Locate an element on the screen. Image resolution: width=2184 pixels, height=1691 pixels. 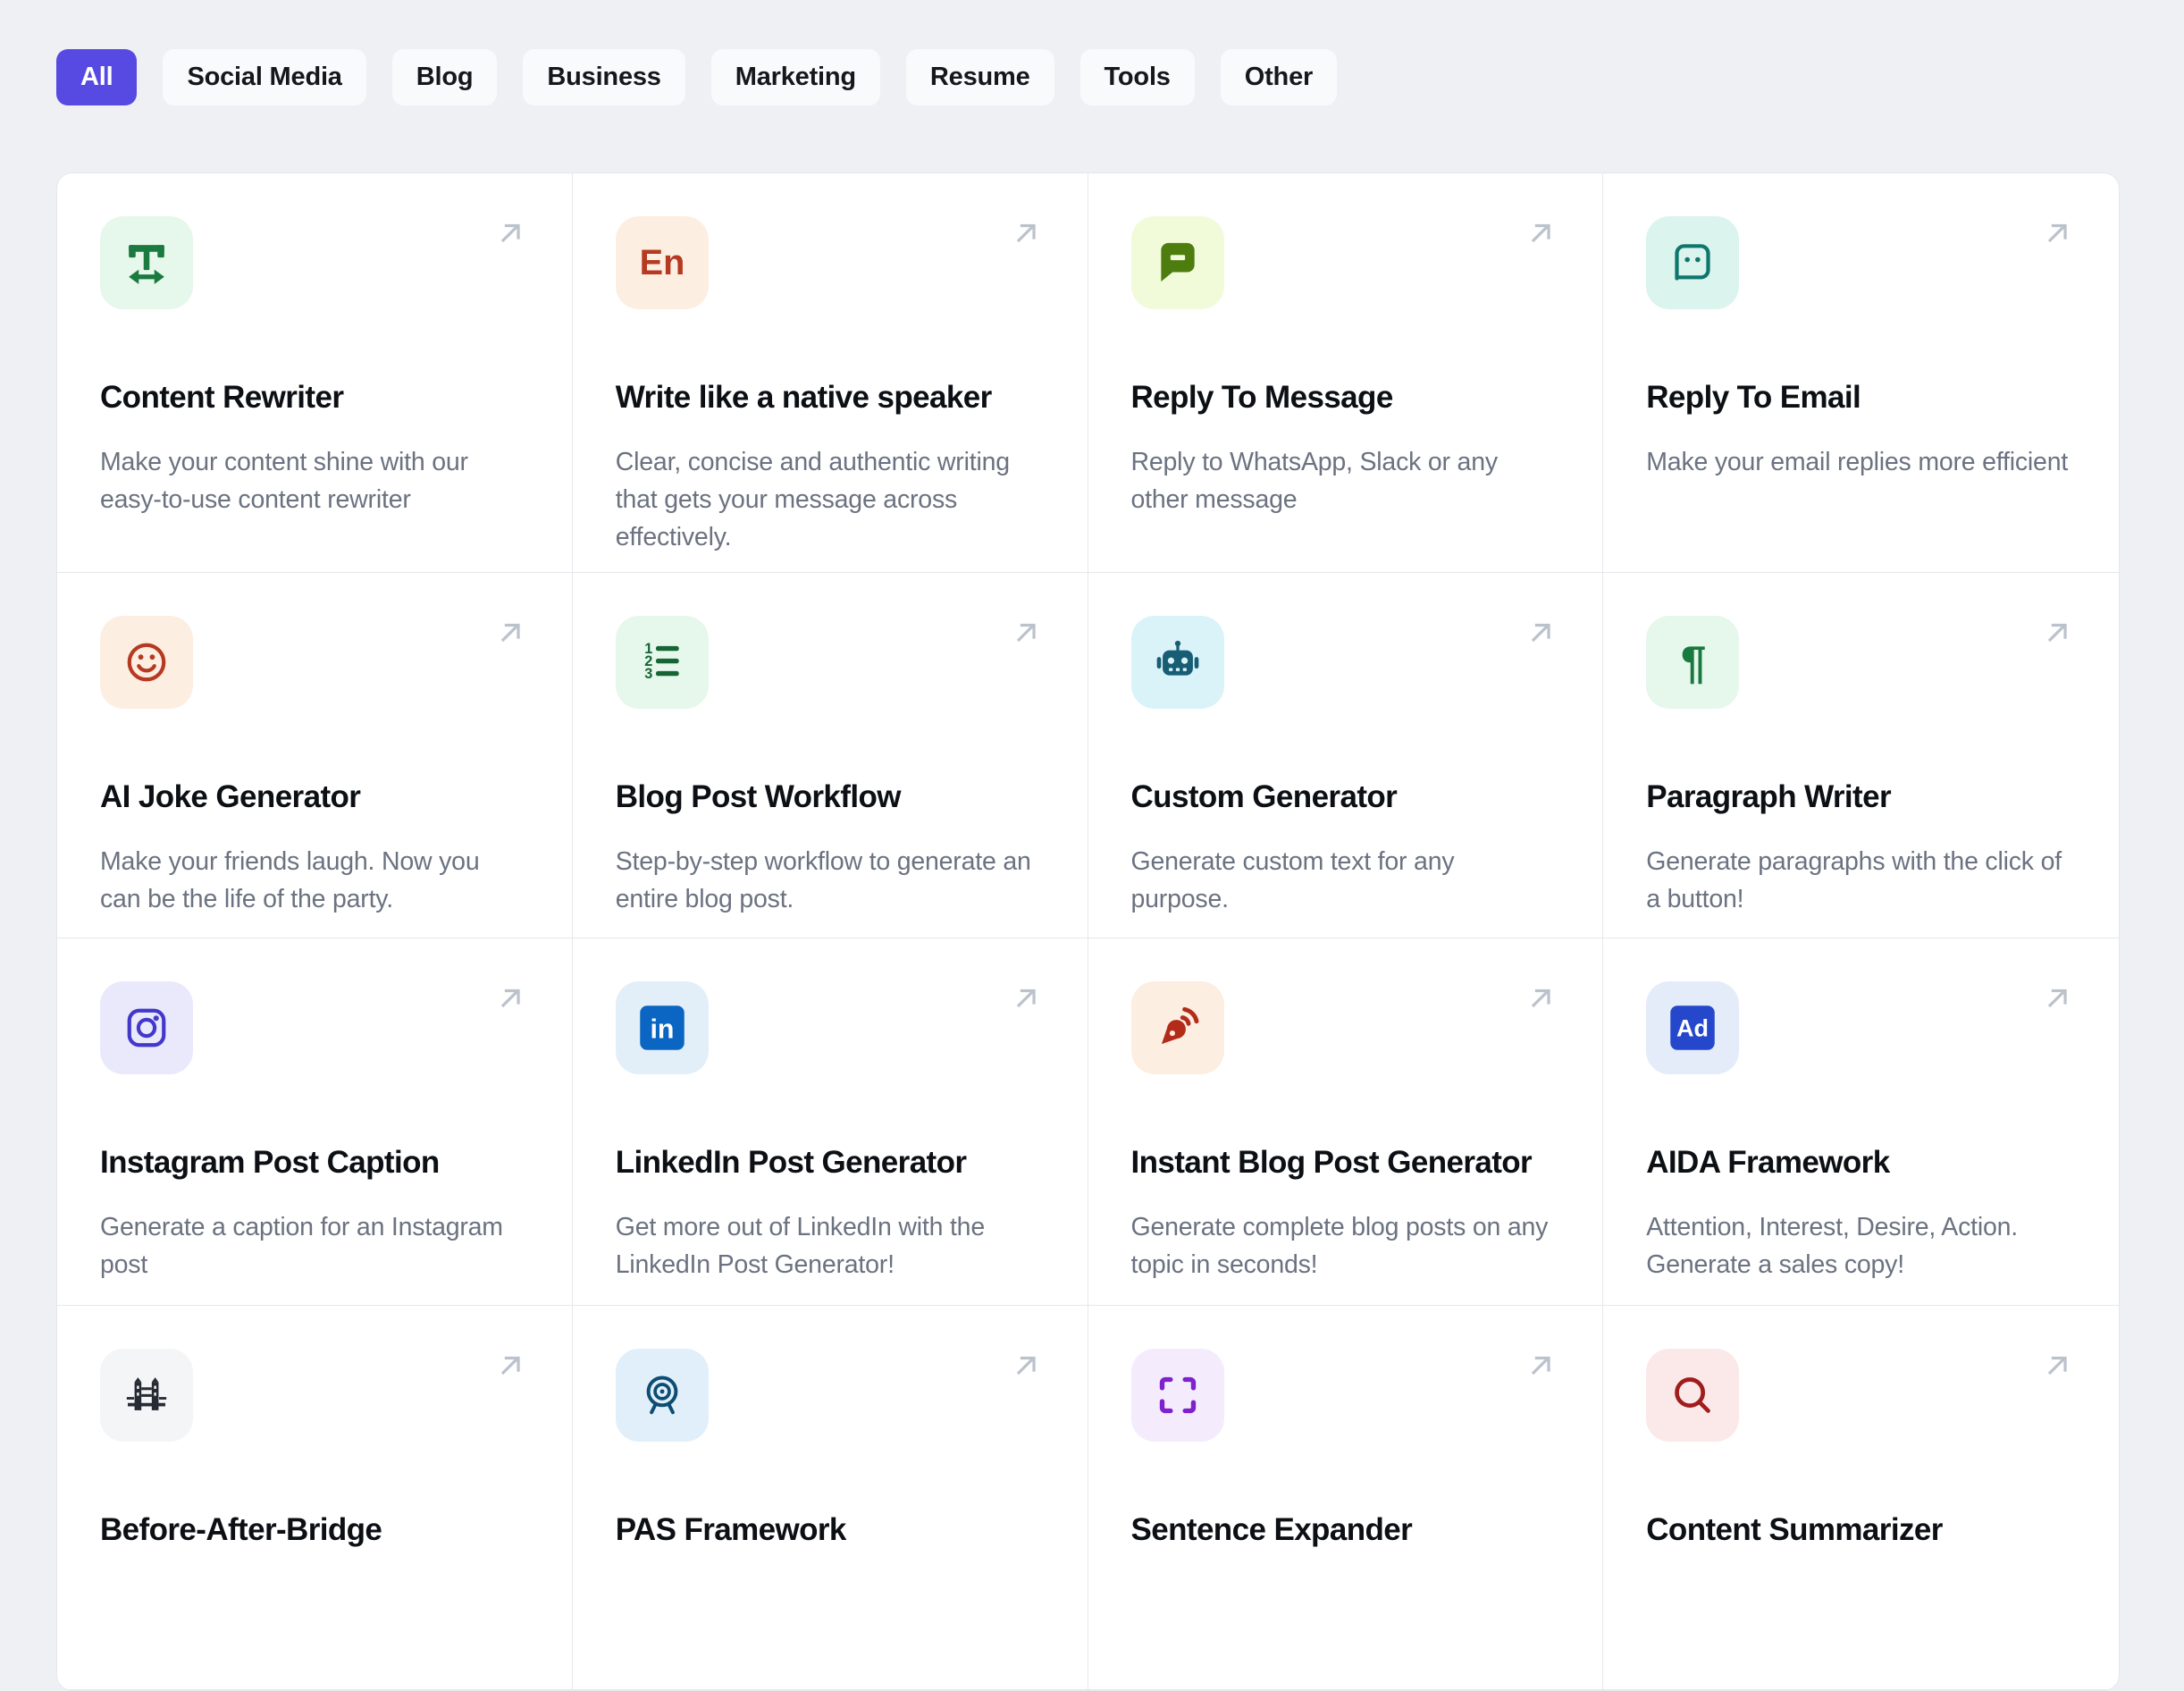
svg-text: in is located at coordinates (662, 1029).